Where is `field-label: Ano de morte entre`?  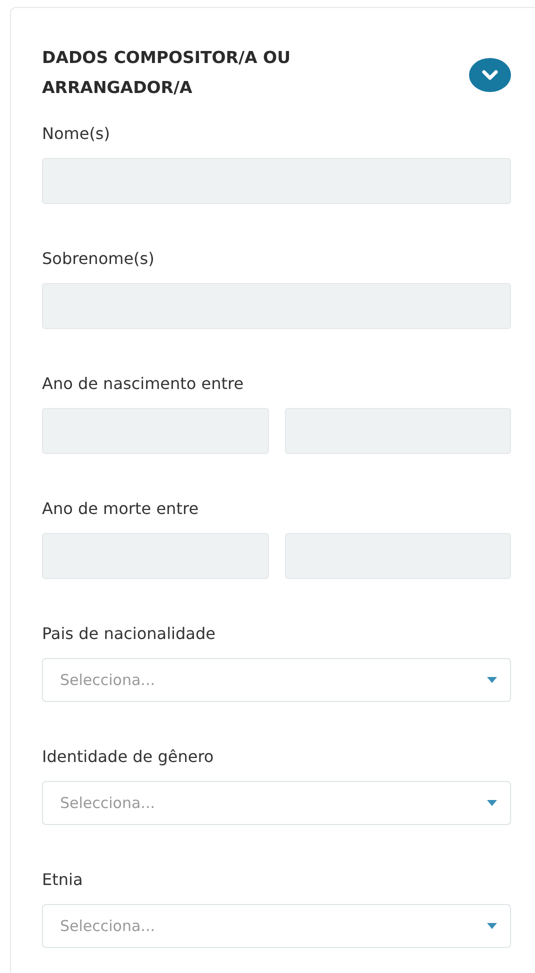 field-label: Ano de morte entre is located at coordinates (121, 509).